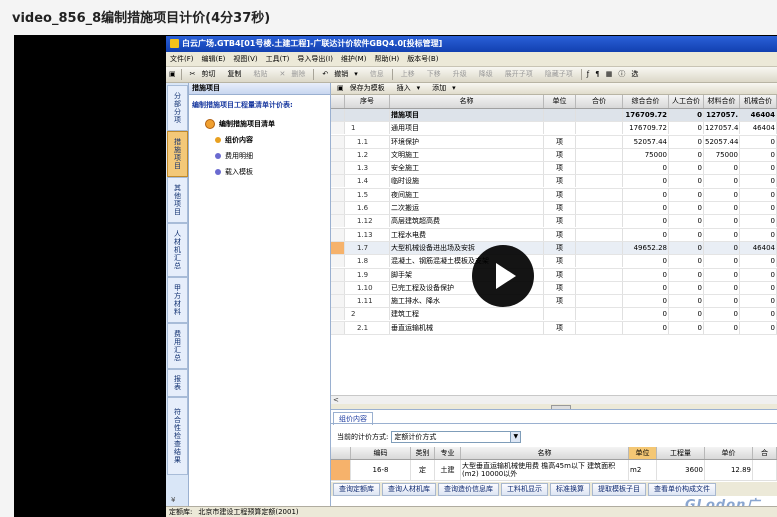 Image resolution: width=777 pixels, height=517 pixels. What do you see at coordinates (367, 154) in the screenshot?
I see `cell-code: 1.2` at bounding box center [367, 154].